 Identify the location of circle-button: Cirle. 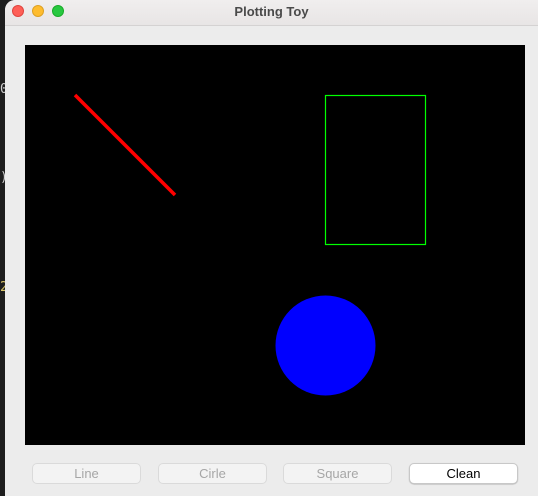
(212, 473).